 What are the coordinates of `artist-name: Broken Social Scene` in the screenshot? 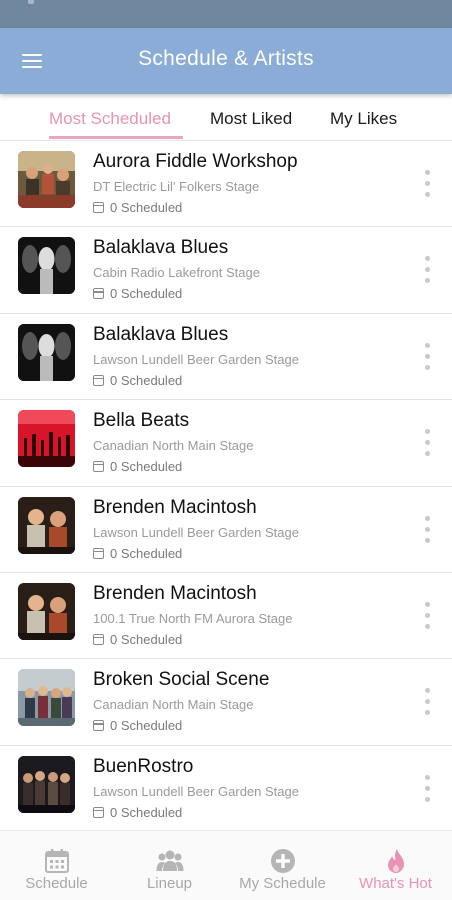 It's located at (181, 680).